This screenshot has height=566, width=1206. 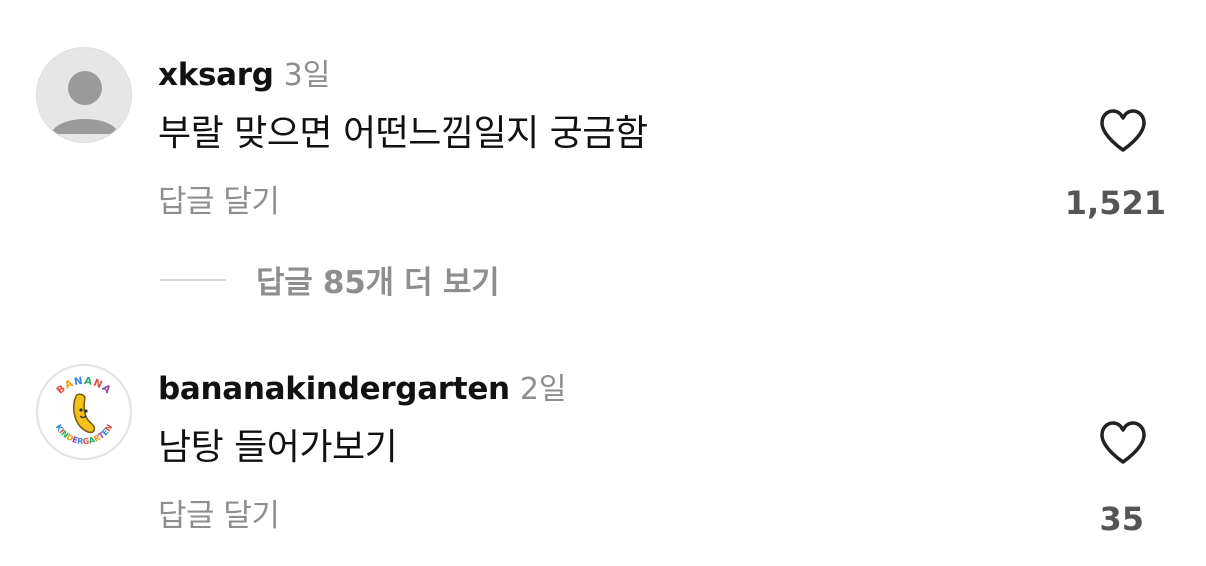 I want to click on view-replies-button: 답글 85개 더 보기, so click(x=330, y=279).